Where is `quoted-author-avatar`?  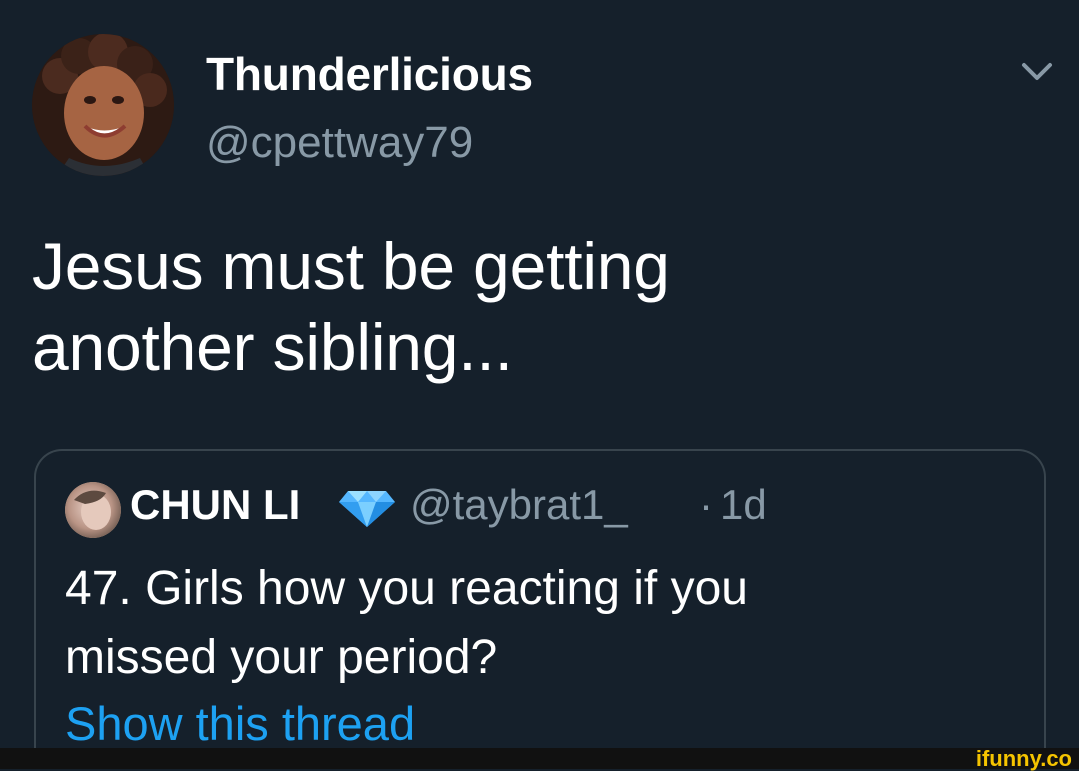
quoted-author-avatar is located at coordinates (93, 510).